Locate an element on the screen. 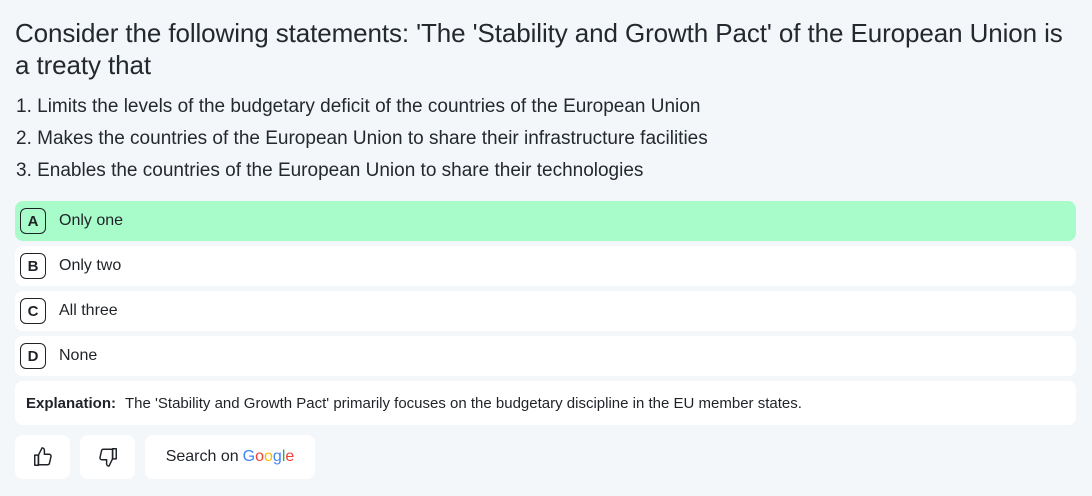 The height and width of the screenshot is (496, 1092). google-letter: e is located at coordinates (290, 456).